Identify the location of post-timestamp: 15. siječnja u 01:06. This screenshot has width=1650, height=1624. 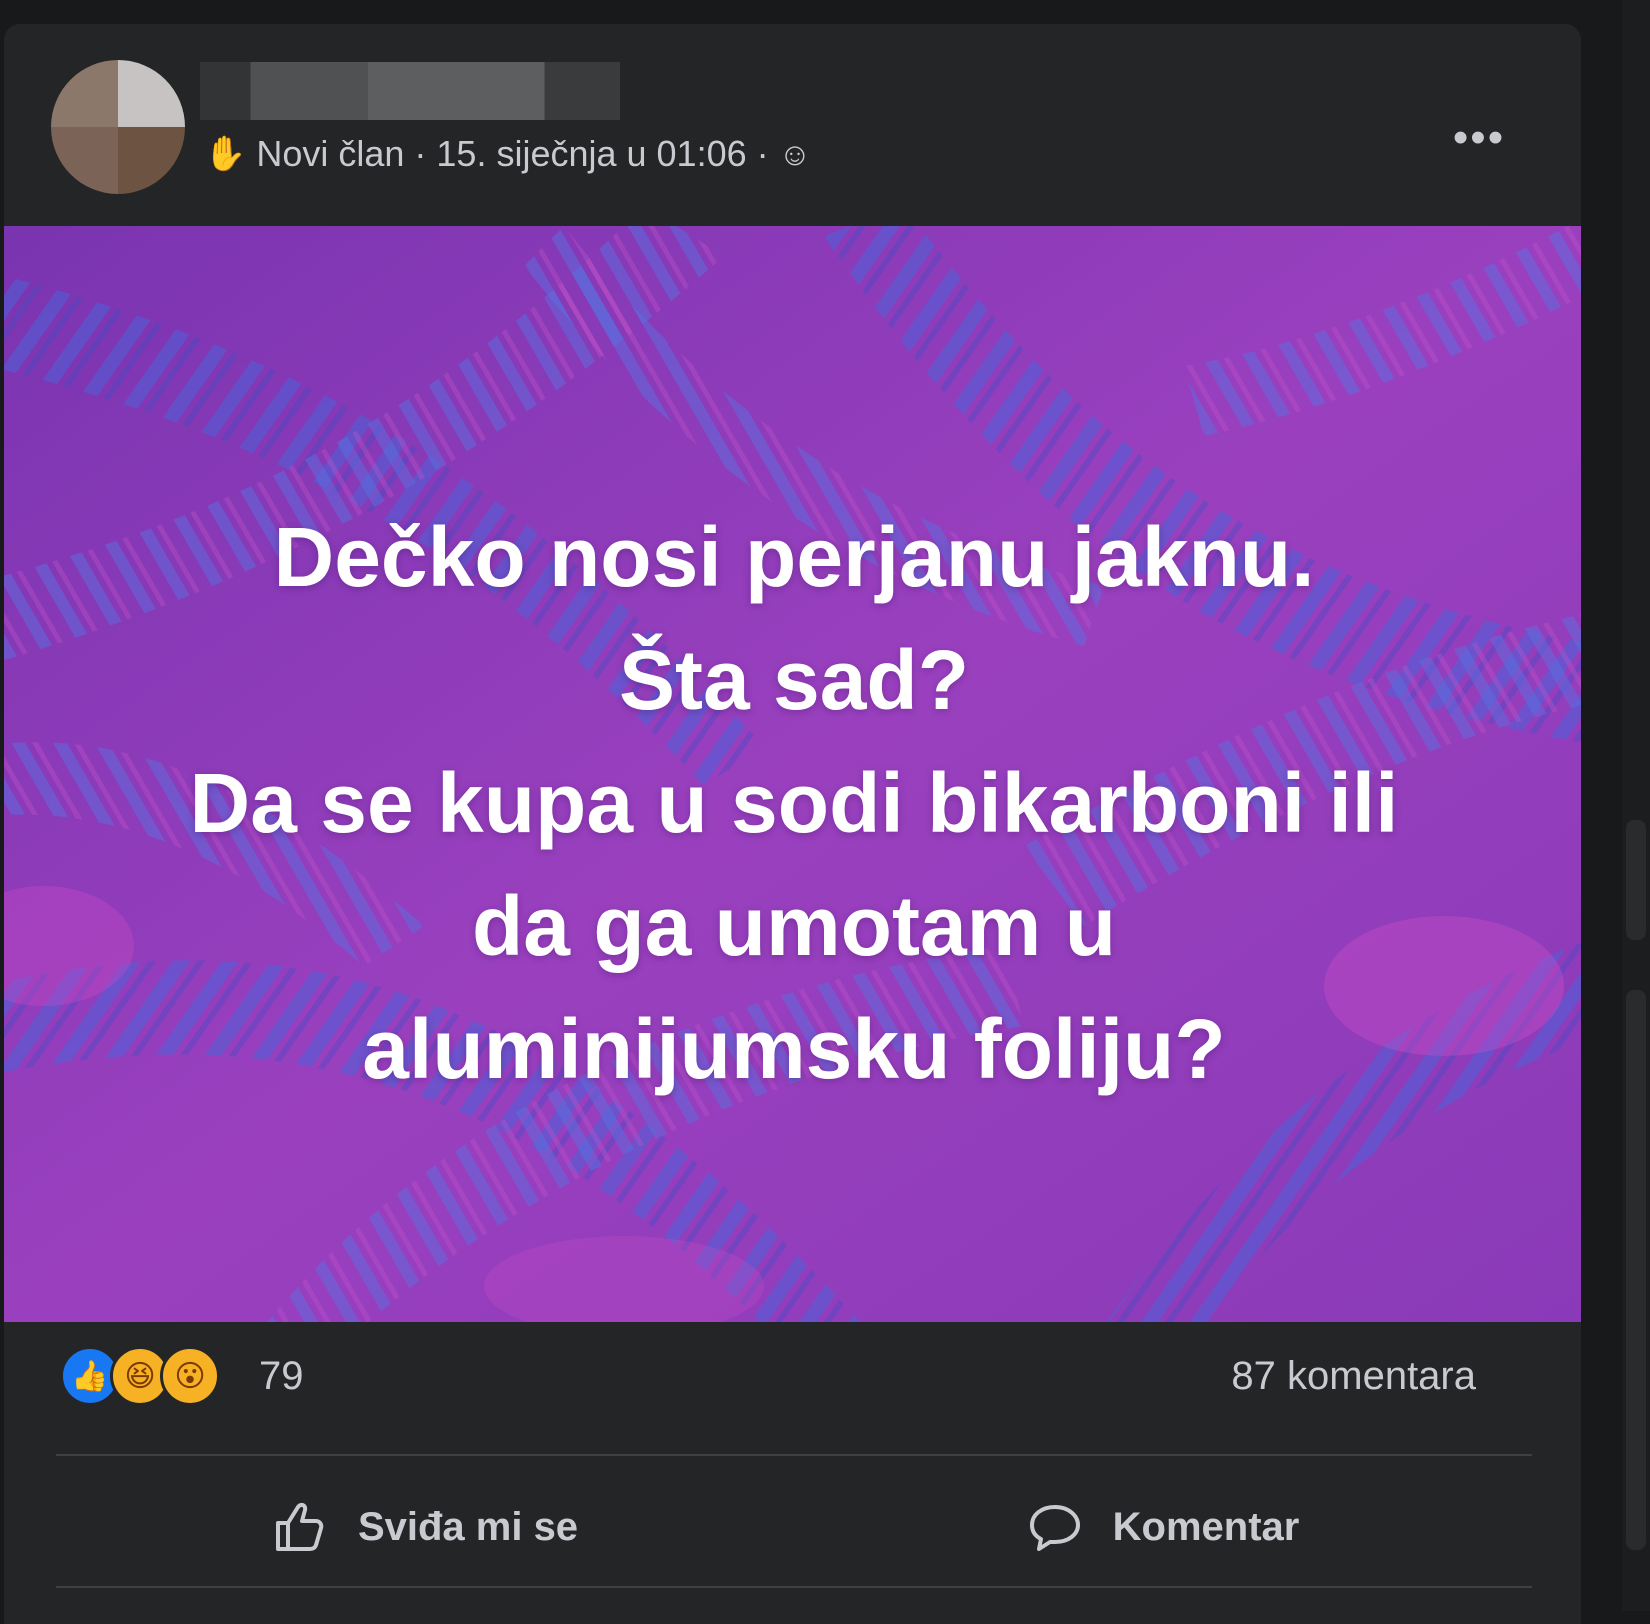
(591, 154).